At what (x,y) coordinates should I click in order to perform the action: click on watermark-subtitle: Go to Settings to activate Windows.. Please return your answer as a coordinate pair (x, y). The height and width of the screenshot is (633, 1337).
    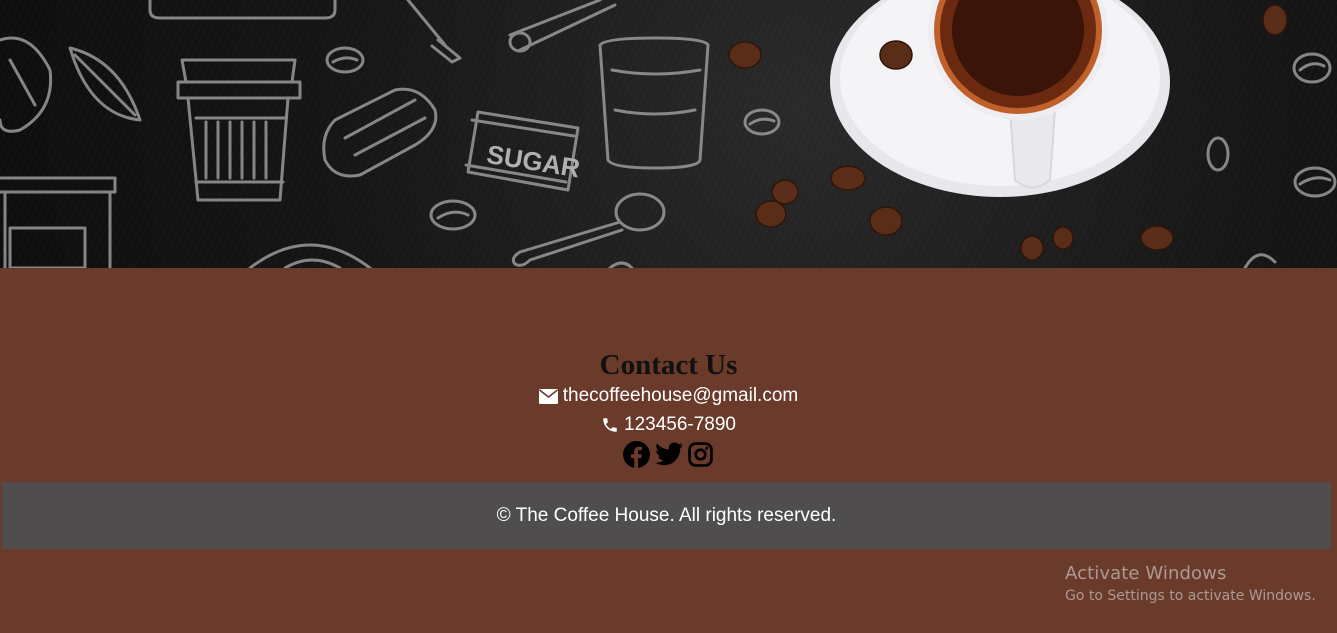
    Looking at the image, I should click on (1190, 596).